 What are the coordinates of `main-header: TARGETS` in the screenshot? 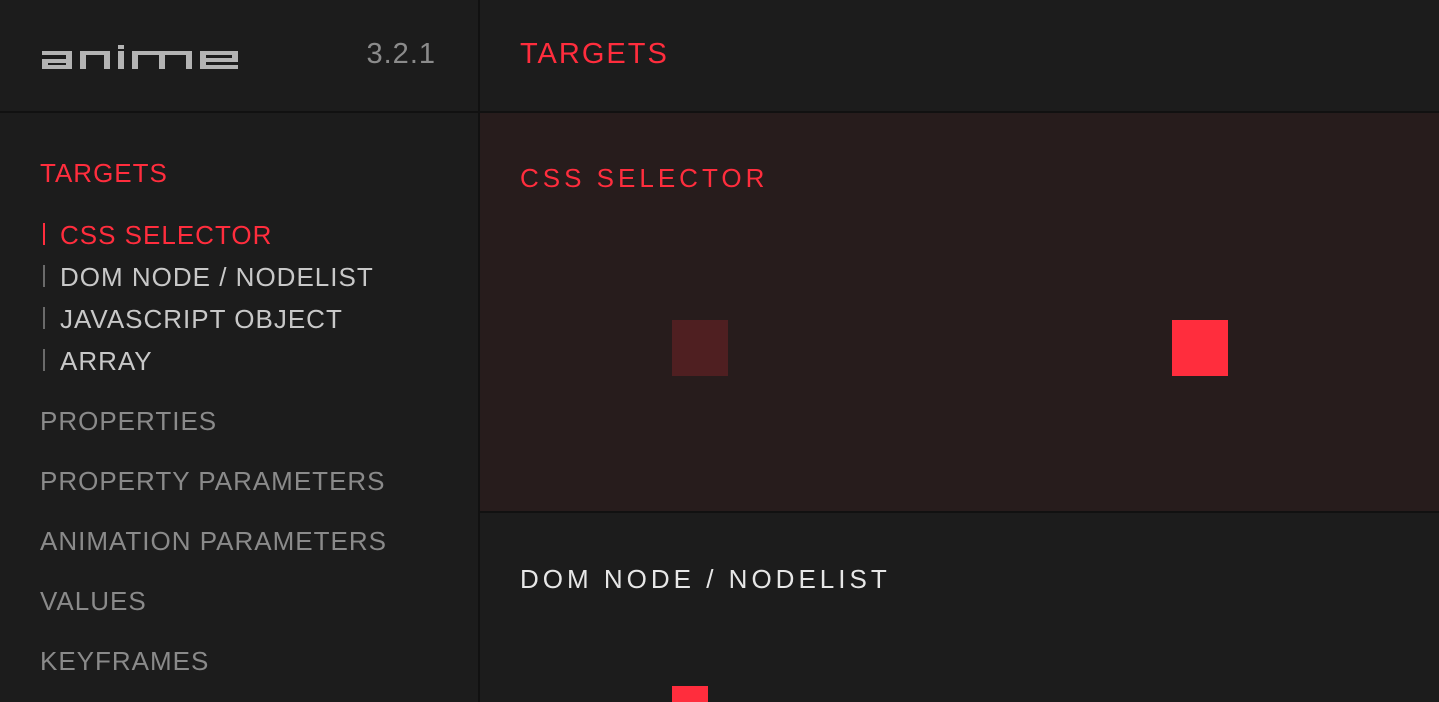 It's located at (959, 56).